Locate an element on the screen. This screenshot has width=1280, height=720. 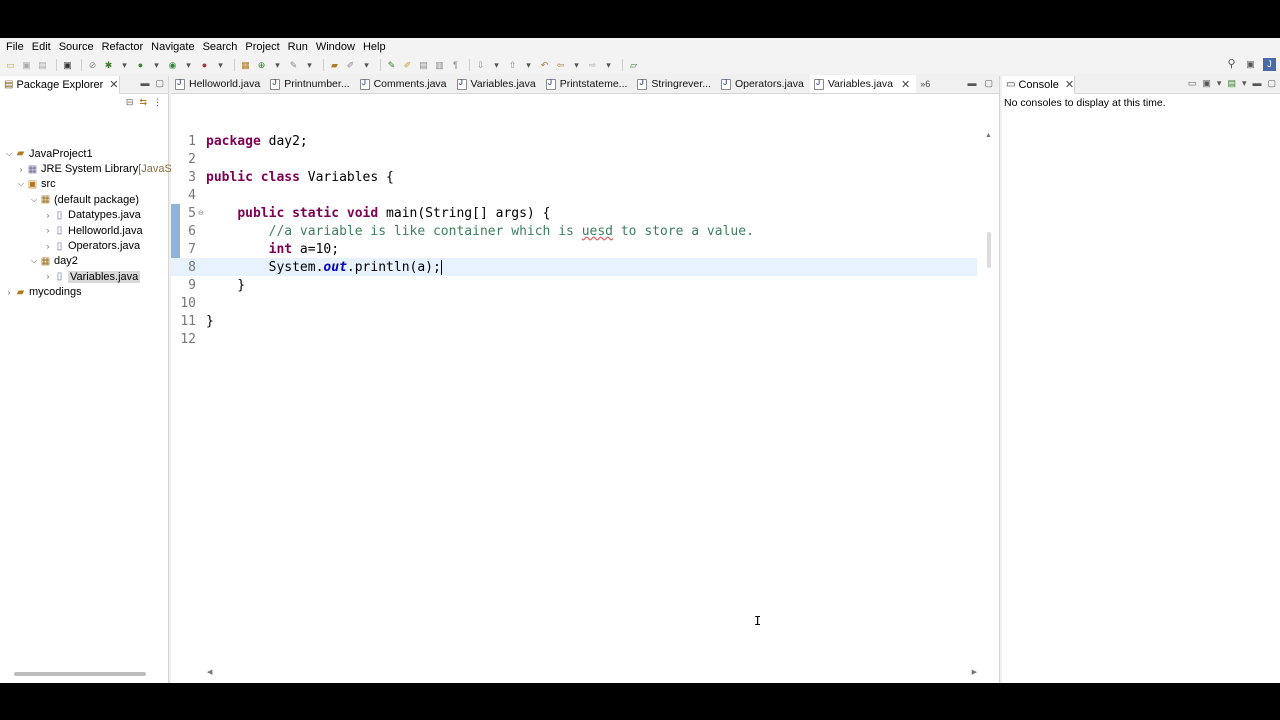
menu-edit: Edit is located at coordinates (41, 47).